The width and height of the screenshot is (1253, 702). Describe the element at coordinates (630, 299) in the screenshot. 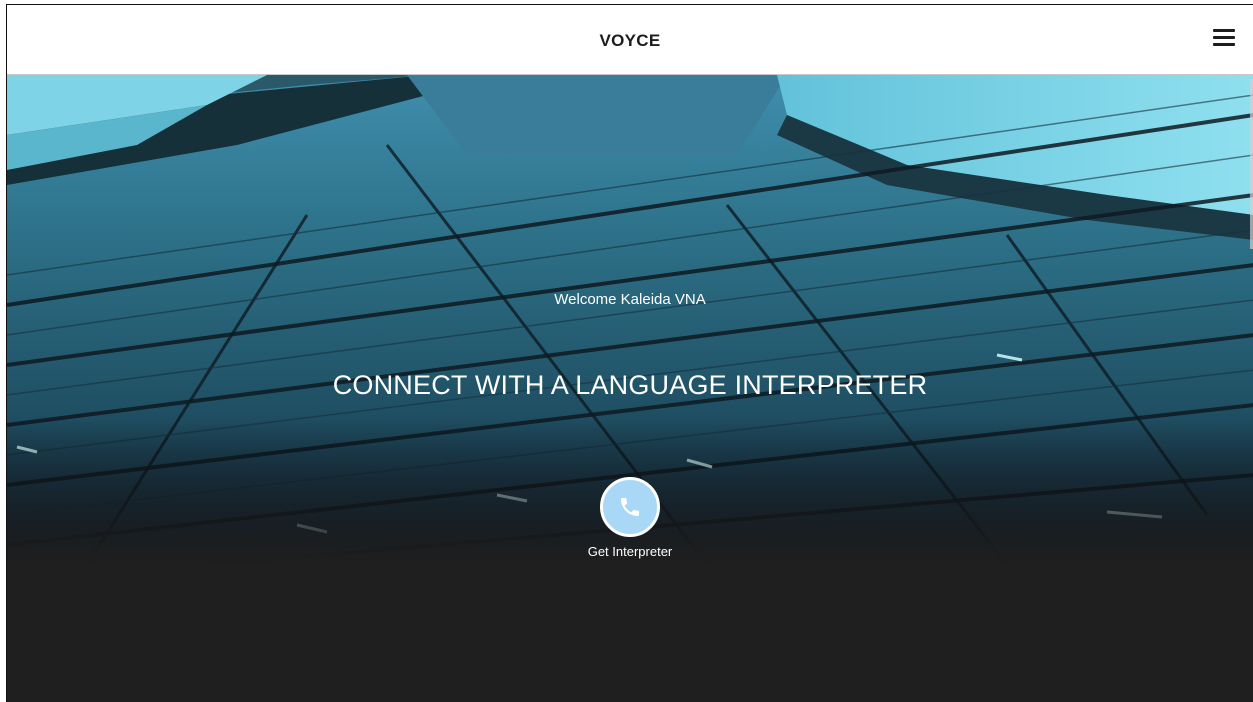

I see `welcome-message: Welcome Kaleida VNA` at that location.